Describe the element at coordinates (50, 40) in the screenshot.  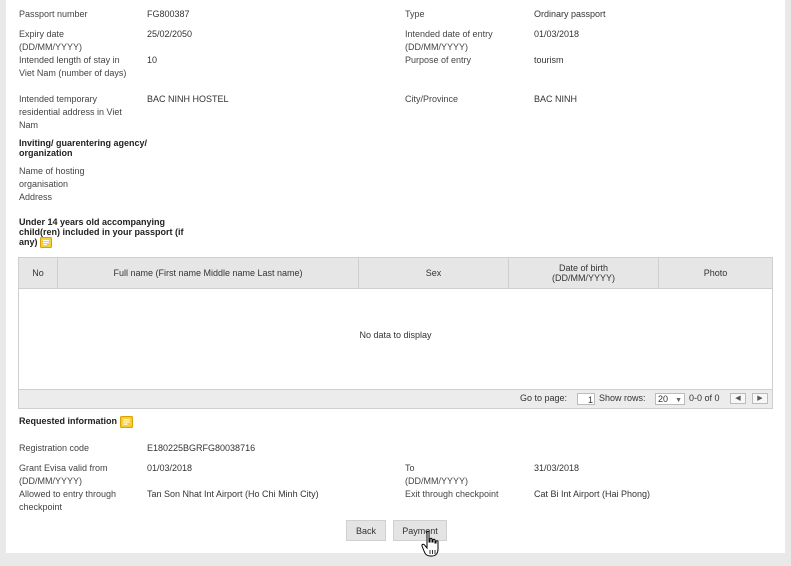
I see `expiry-date-label: Expiry date (DD/MM/YYYY)` at that location.